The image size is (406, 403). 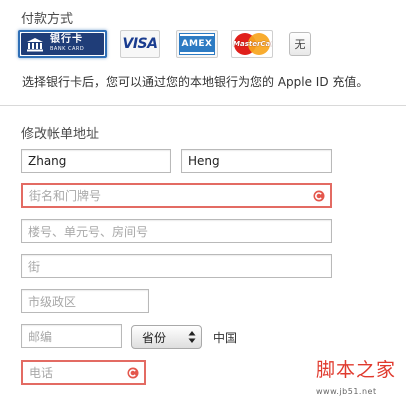 What do you see at coordinates (256, 161) in the screenshot?
I see `last-name-field: Heng` at bounding box center [256, 161].